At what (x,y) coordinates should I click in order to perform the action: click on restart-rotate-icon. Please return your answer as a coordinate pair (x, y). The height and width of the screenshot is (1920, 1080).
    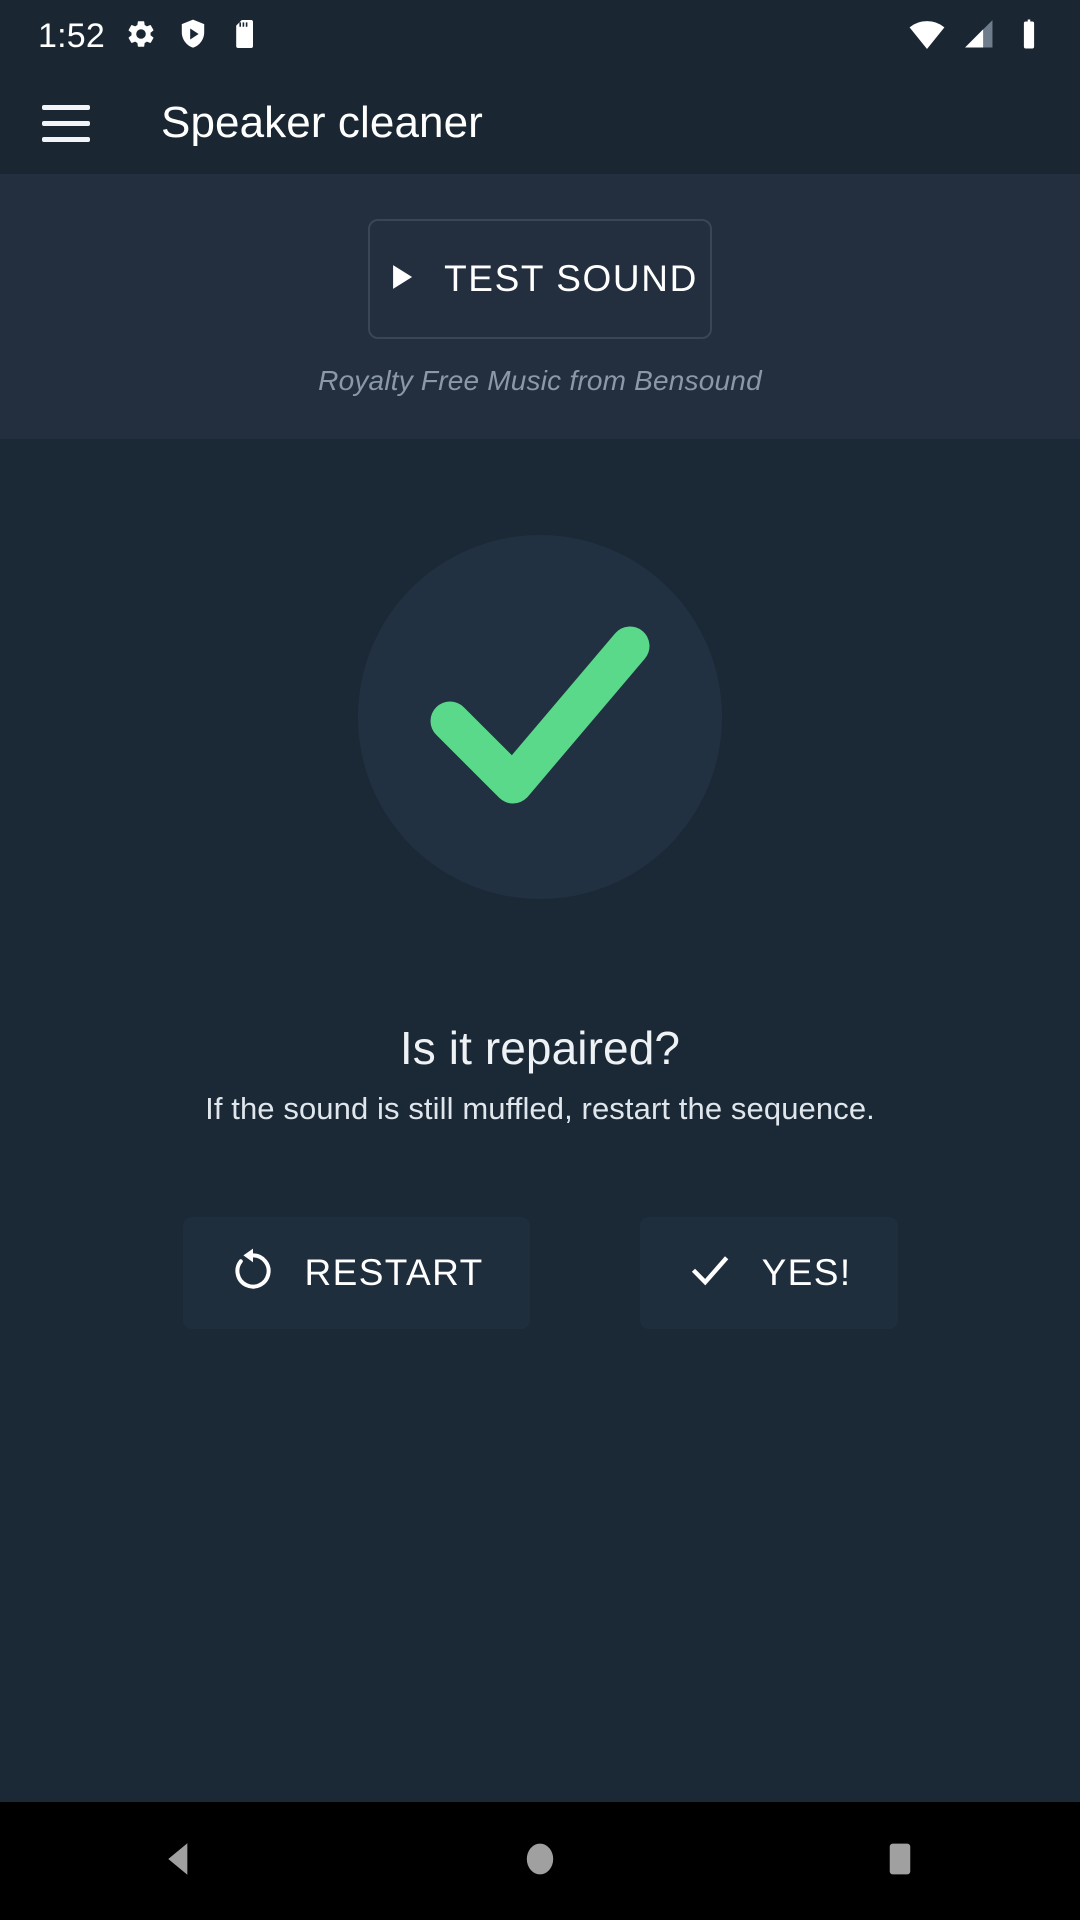
    Looking at the image, I should click on (253, 1273).